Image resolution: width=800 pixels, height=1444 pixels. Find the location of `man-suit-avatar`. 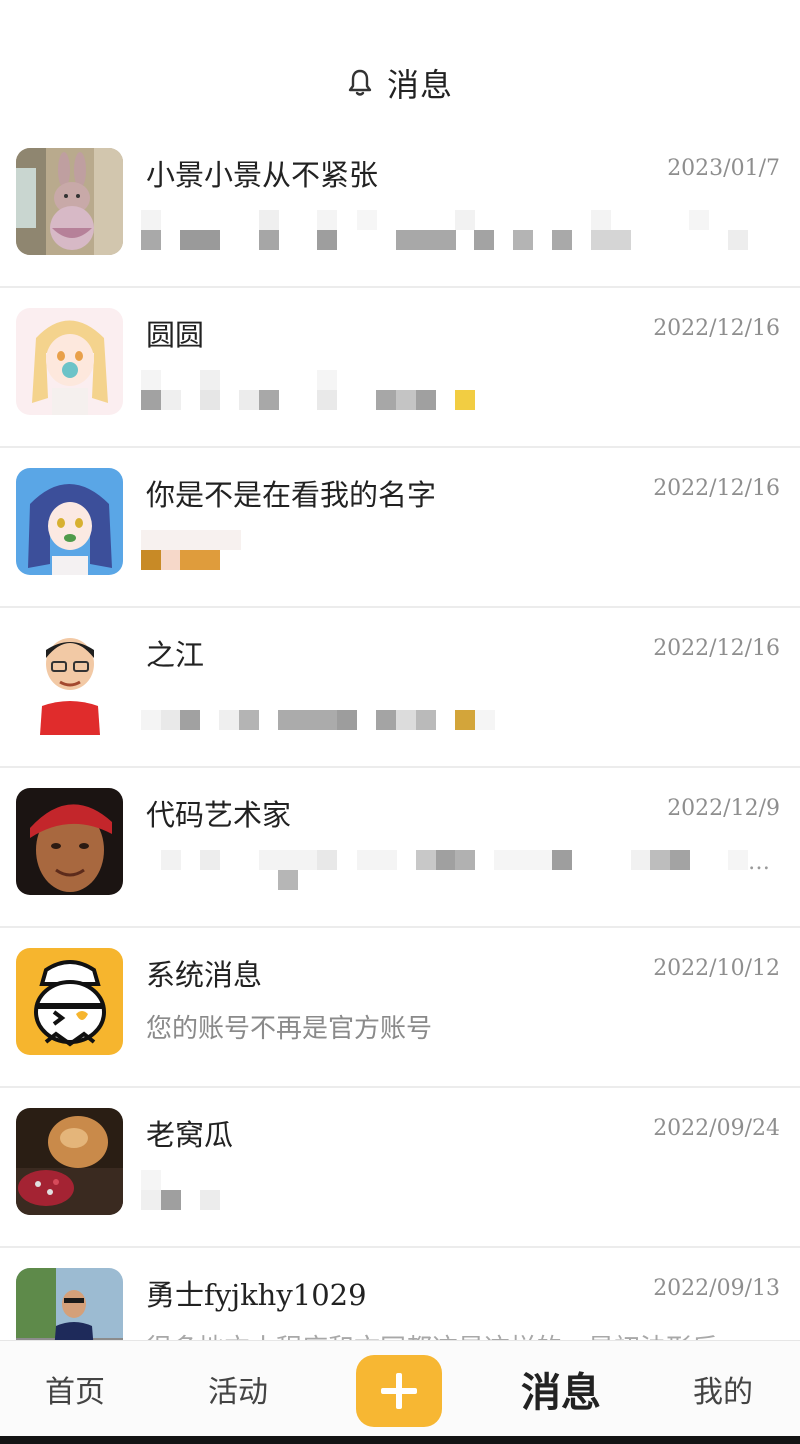

man-suit-avatar is located at coordinates (69, 1304).